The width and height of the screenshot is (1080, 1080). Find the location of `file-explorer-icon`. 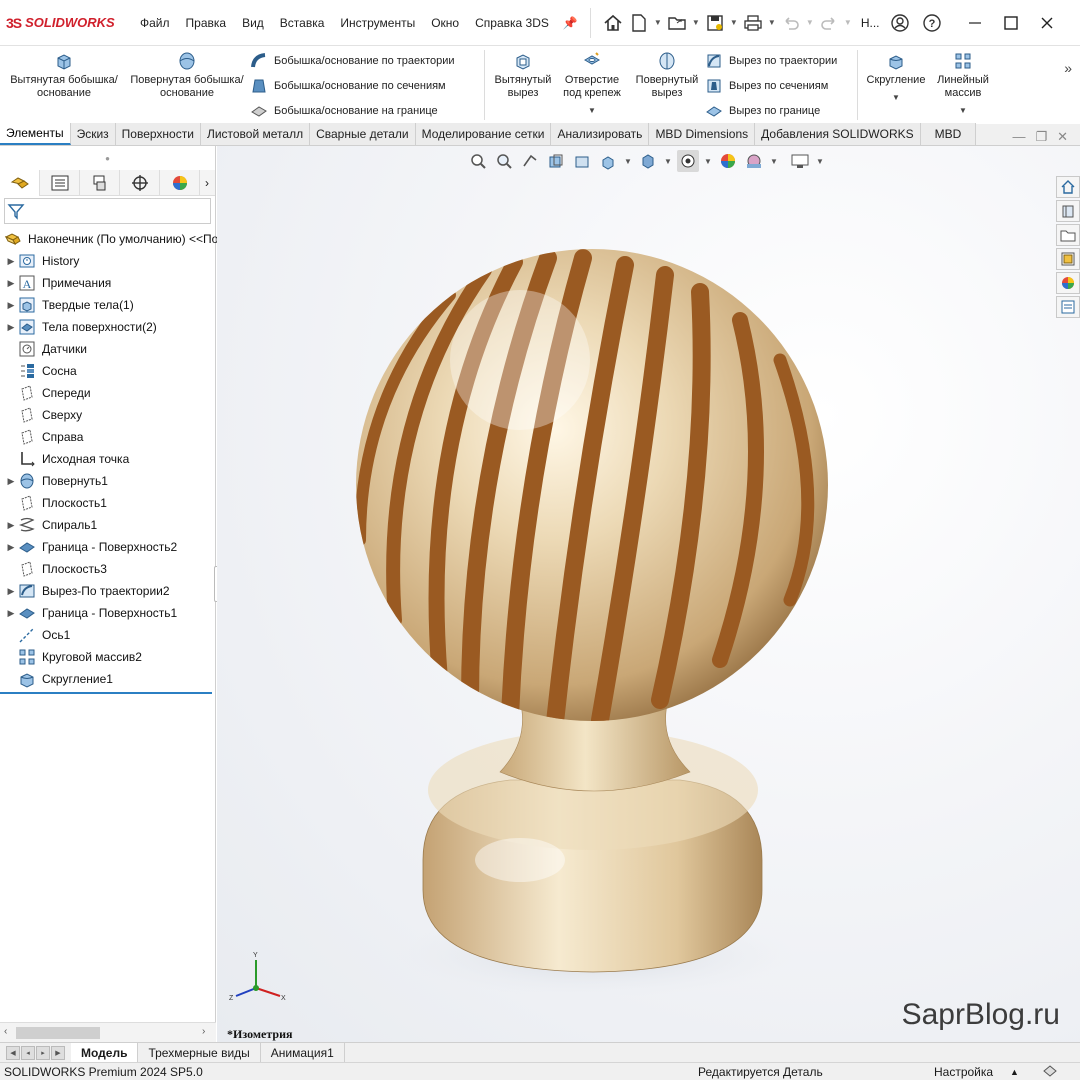

file-explorer-icon is located at coordinates (1068, 235).